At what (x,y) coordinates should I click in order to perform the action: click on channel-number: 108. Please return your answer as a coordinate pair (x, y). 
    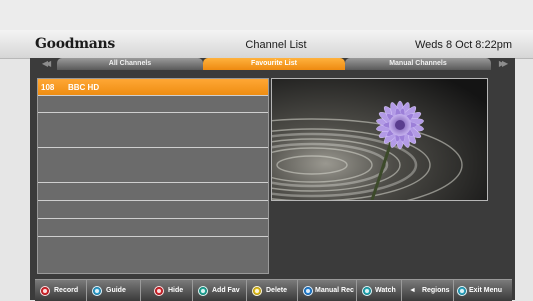
    Looking at the image, I should click on (48, 87).